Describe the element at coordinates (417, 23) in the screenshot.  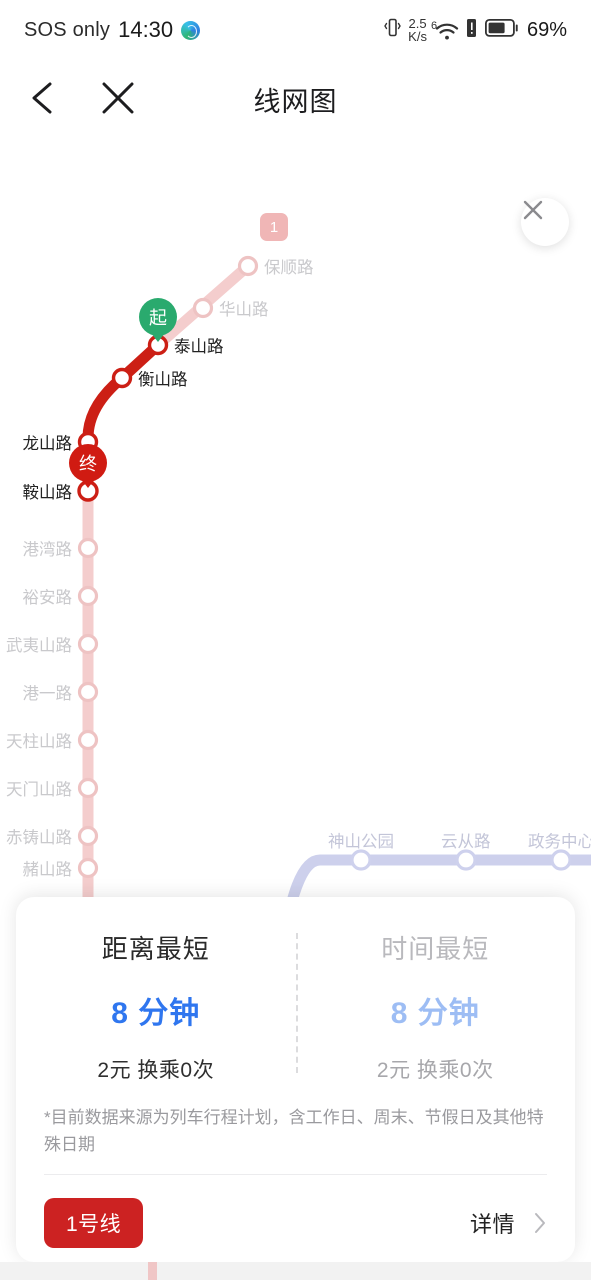
I see `network-speed-value: 2.5` at that location.